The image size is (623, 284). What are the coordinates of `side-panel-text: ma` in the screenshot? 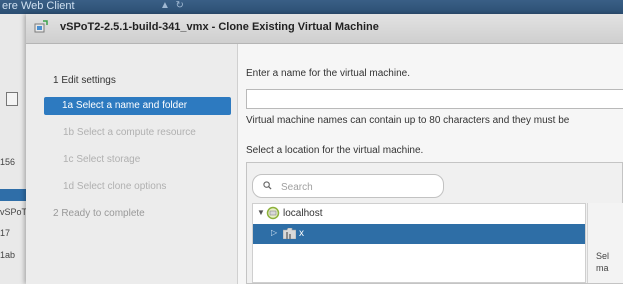 It's located at (602, 268).